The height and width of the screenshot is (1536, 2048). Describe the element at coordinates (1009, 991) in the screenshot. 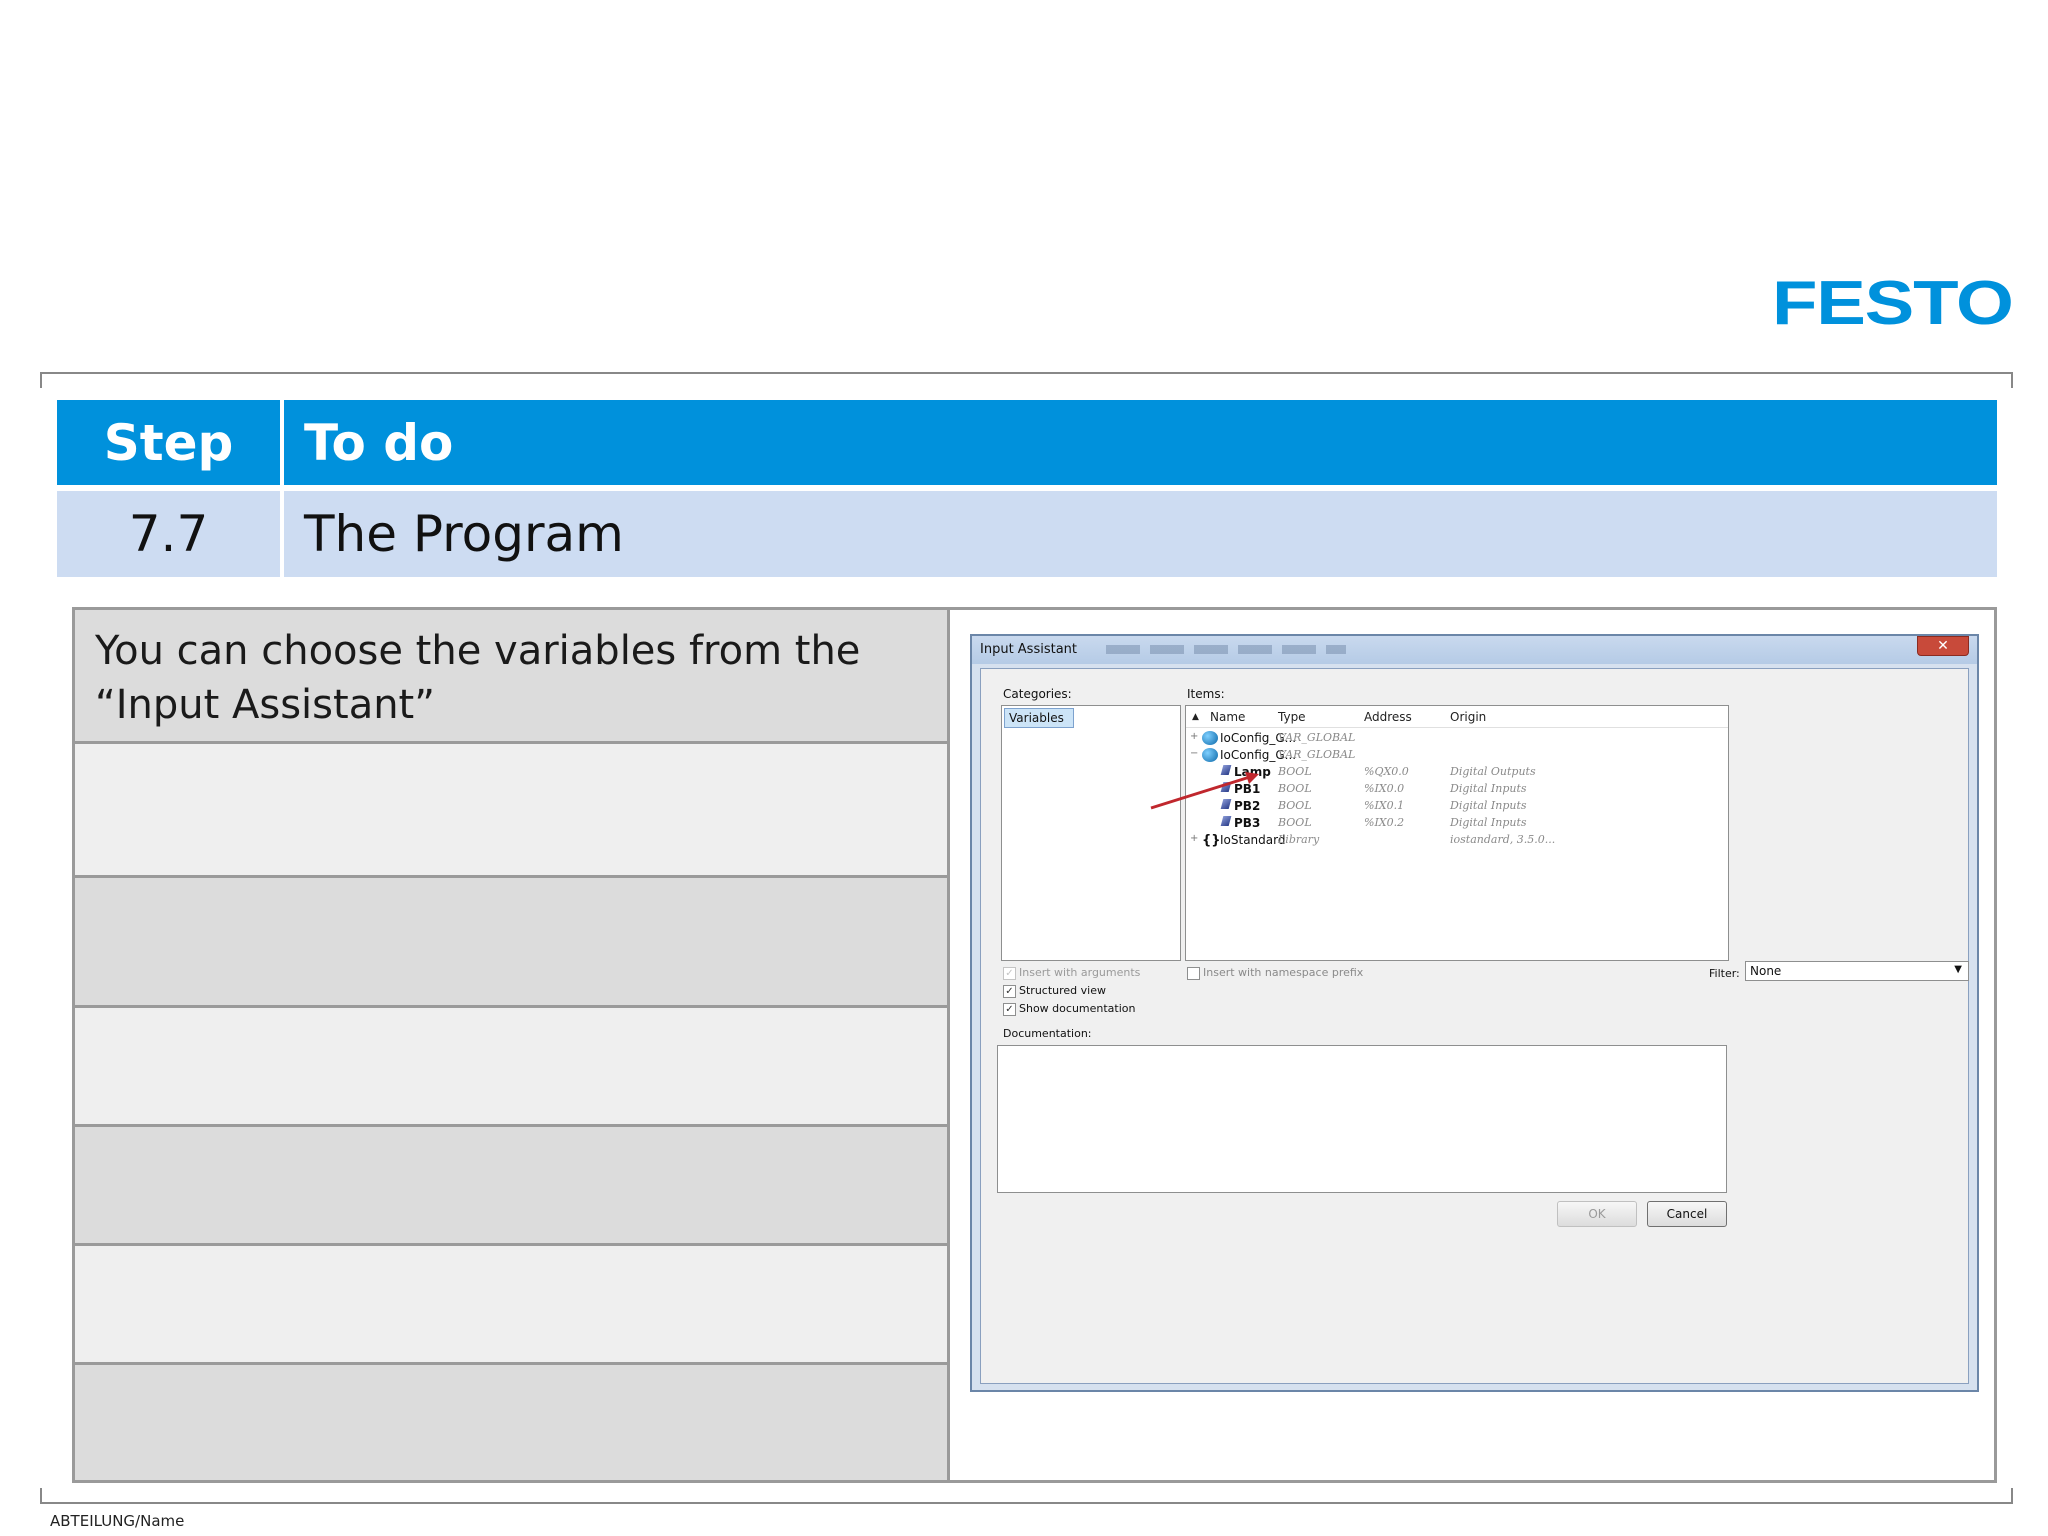

I see `structured-view-checkbox: ✓` at that location.